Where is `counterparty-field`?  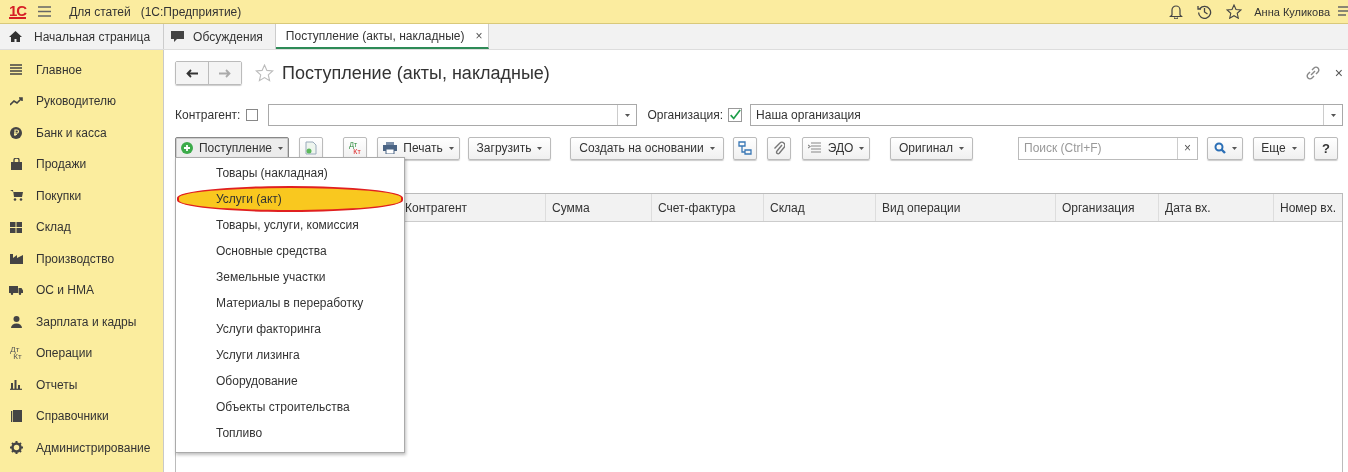
counterparty-field is located at coordinates (453, 115).